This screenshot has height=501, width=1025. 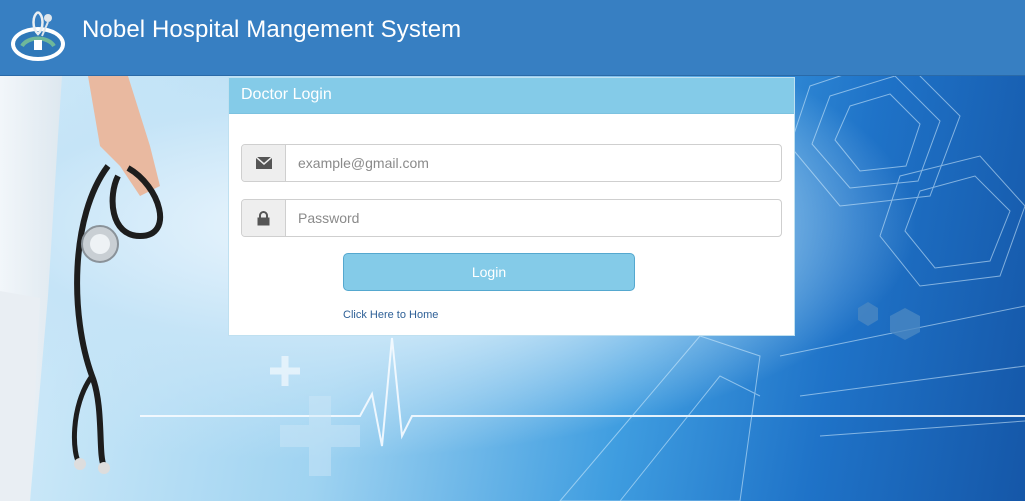 I want to click on password-input-group, so click(x=511, y=218).